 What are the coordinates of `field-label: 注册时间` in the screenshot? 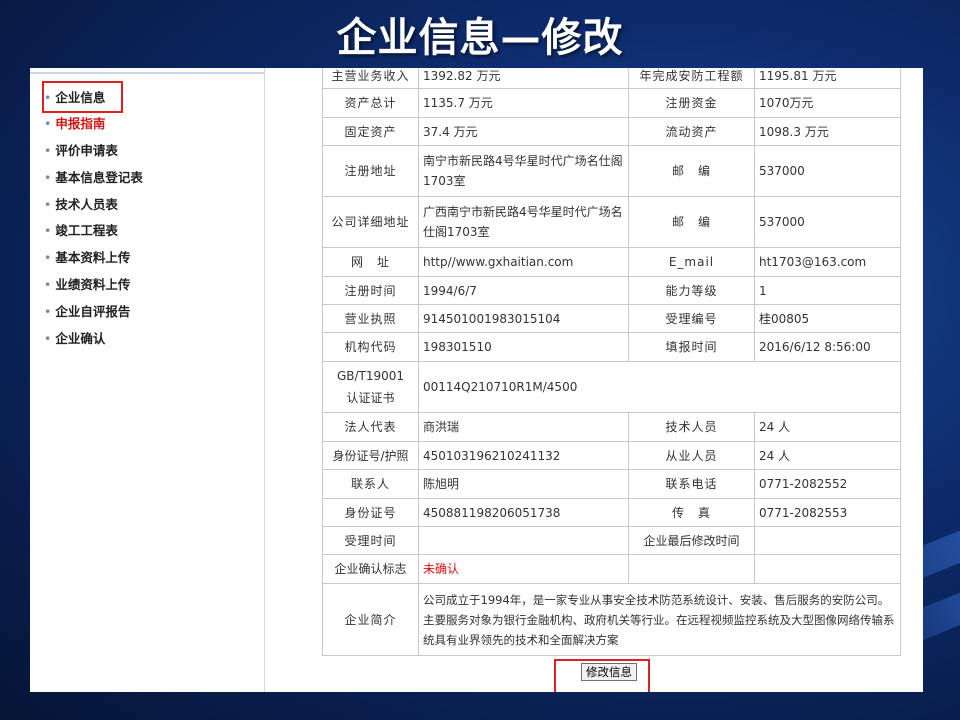 It's located at (370, 290).